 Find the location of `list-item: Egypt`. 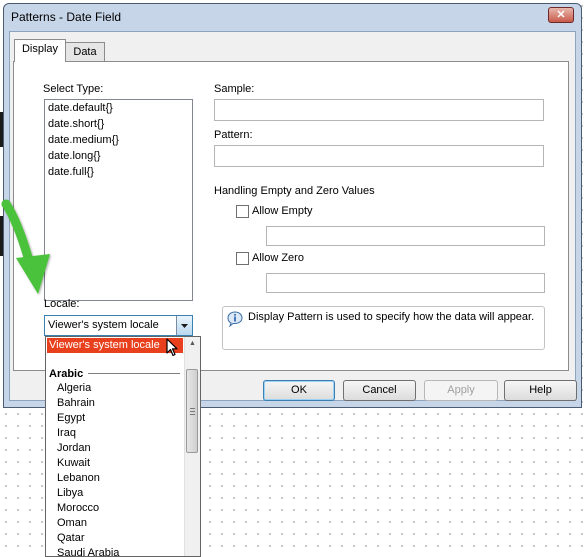

list-item: Egypt is located at coordinates (71, 418).